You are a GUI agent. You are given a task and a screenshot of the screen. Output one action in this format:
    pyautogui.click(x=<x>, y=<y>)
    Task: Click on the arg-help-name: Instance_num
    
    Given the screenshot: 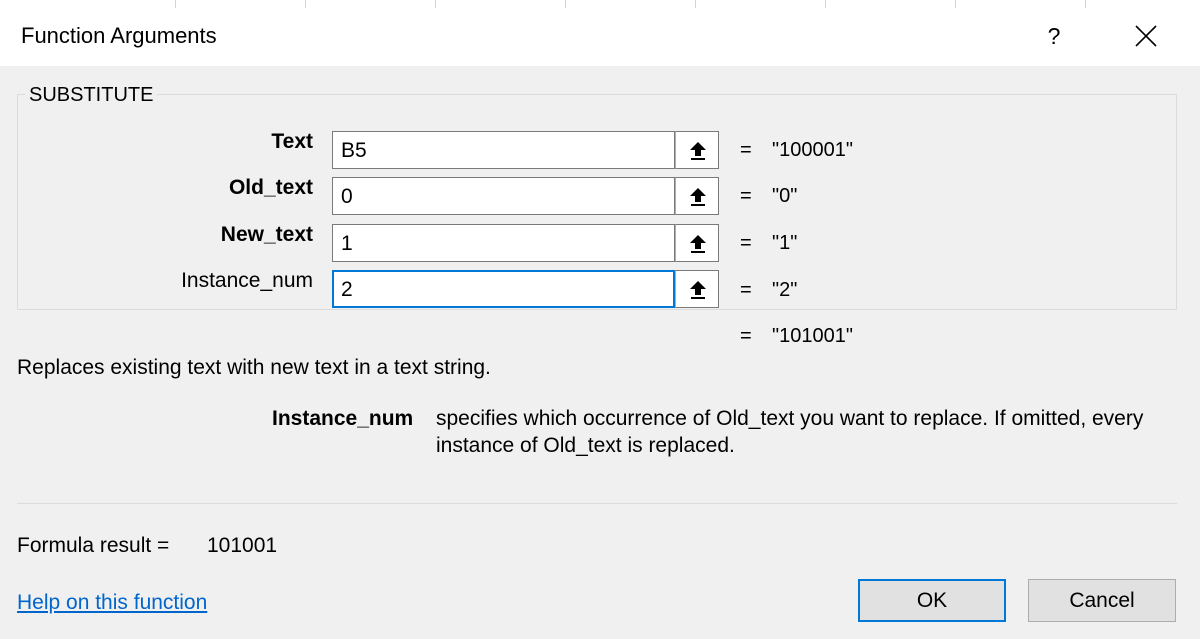 What is the action you would take?
    pyautogui.click(x=343, y=418)
    